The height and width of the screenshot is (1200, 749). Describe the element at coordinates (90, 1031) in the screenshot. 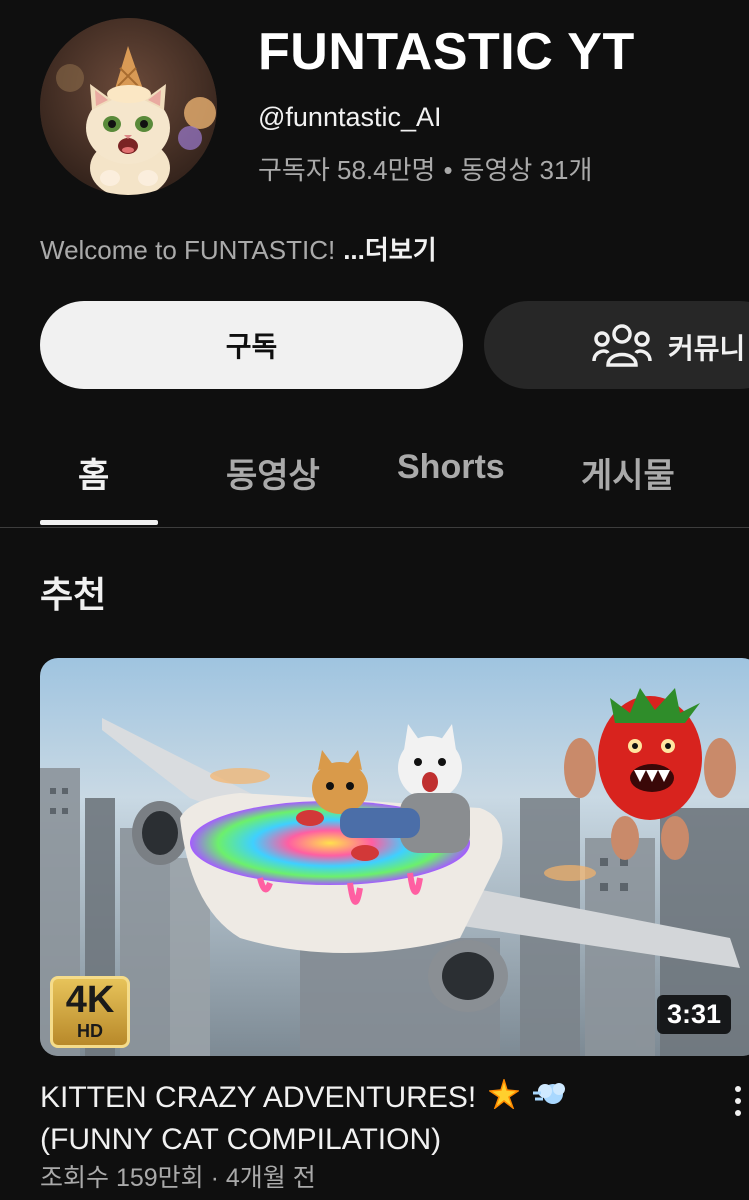

I see `badge-hd-label: HD` at that location.